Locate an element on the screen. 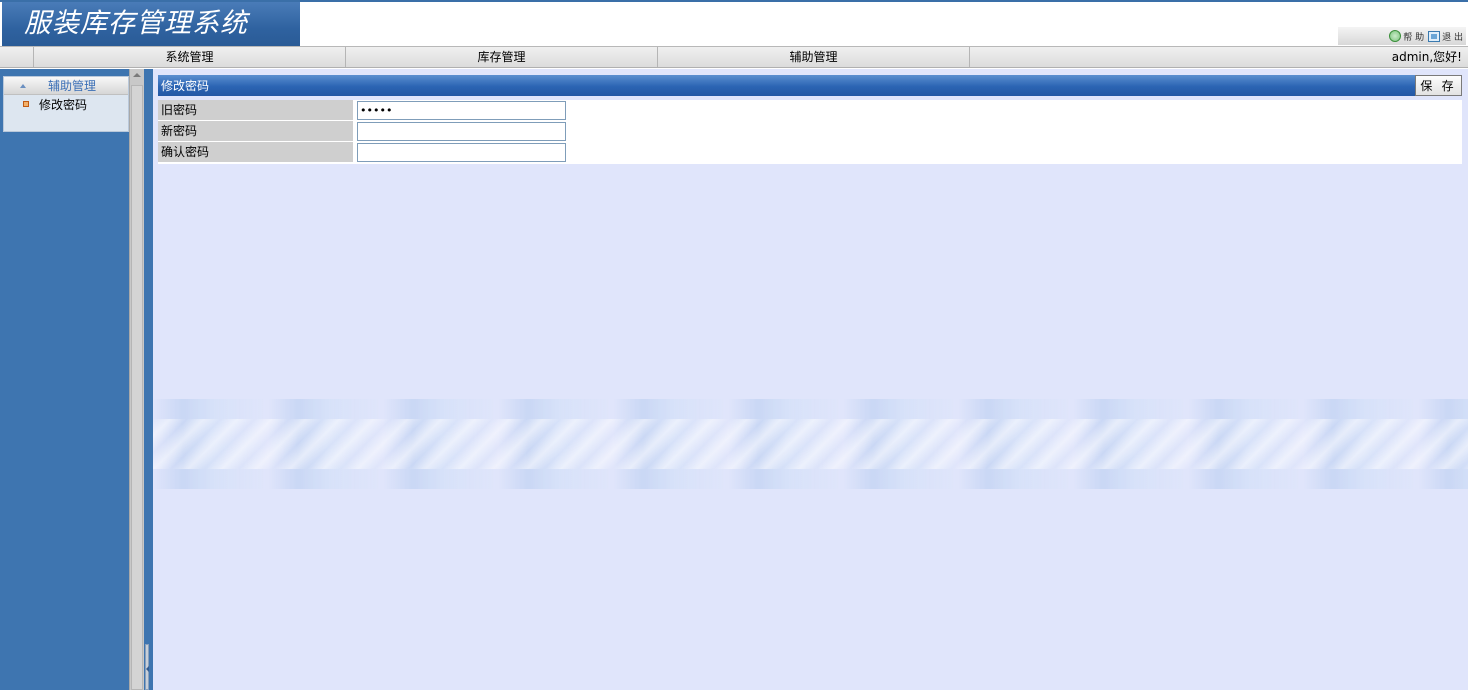 The height and width of the screenshot is (690, 1468). menu-item-system: 系统管理 is located at coordinates (190, 57).